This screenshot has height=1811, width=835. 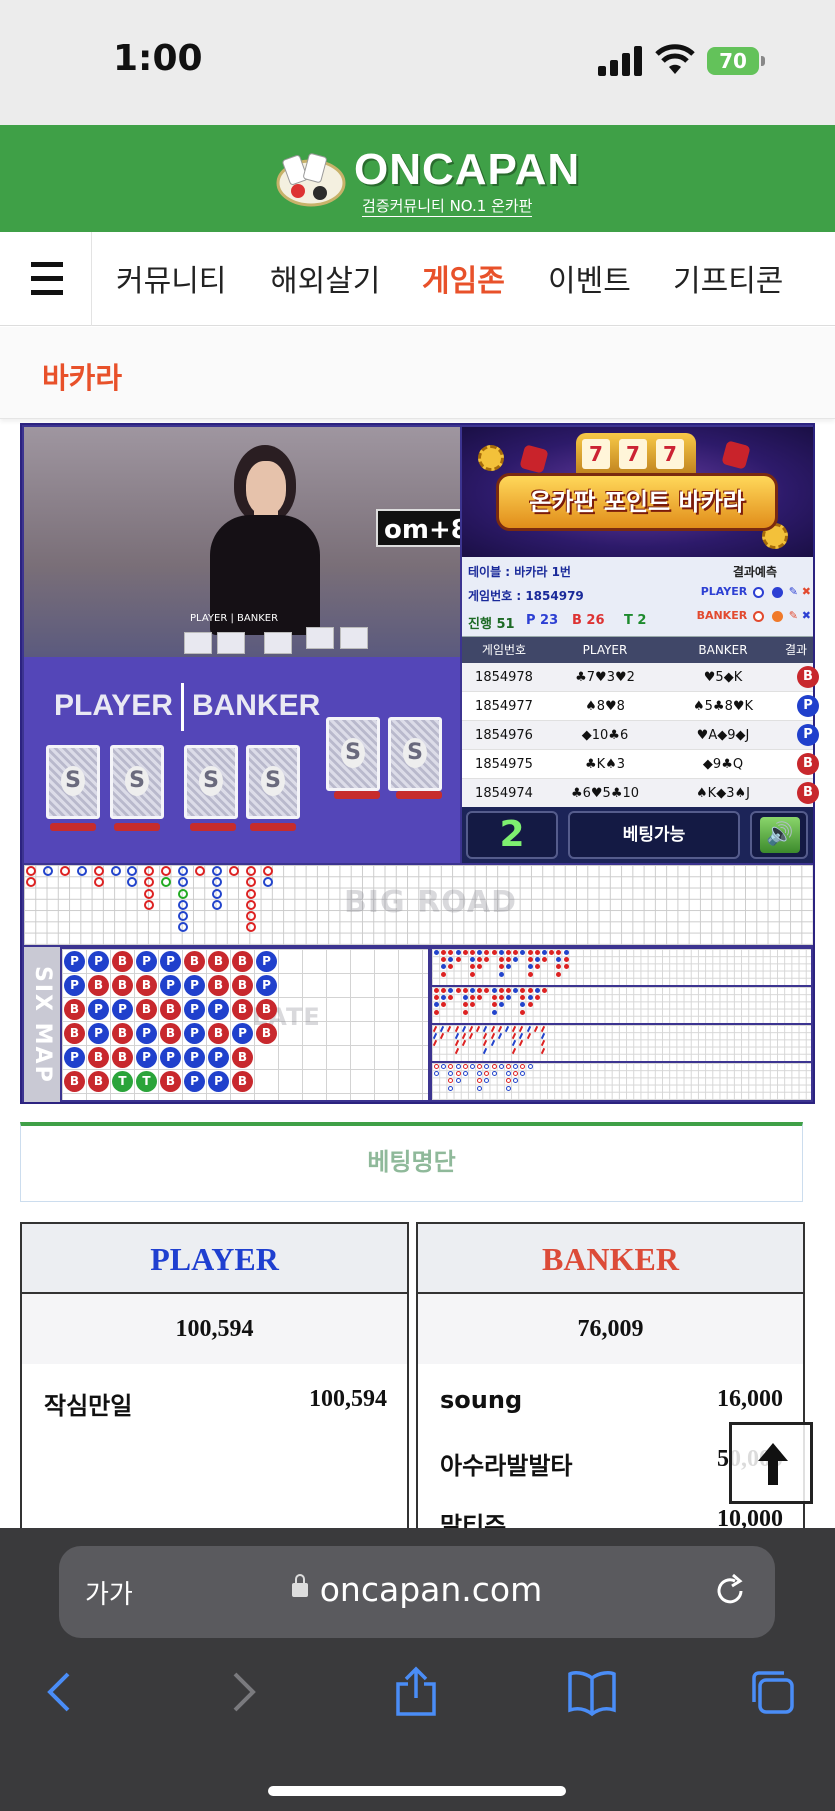 I want to click on small-road, so click(x=621, y=1005).